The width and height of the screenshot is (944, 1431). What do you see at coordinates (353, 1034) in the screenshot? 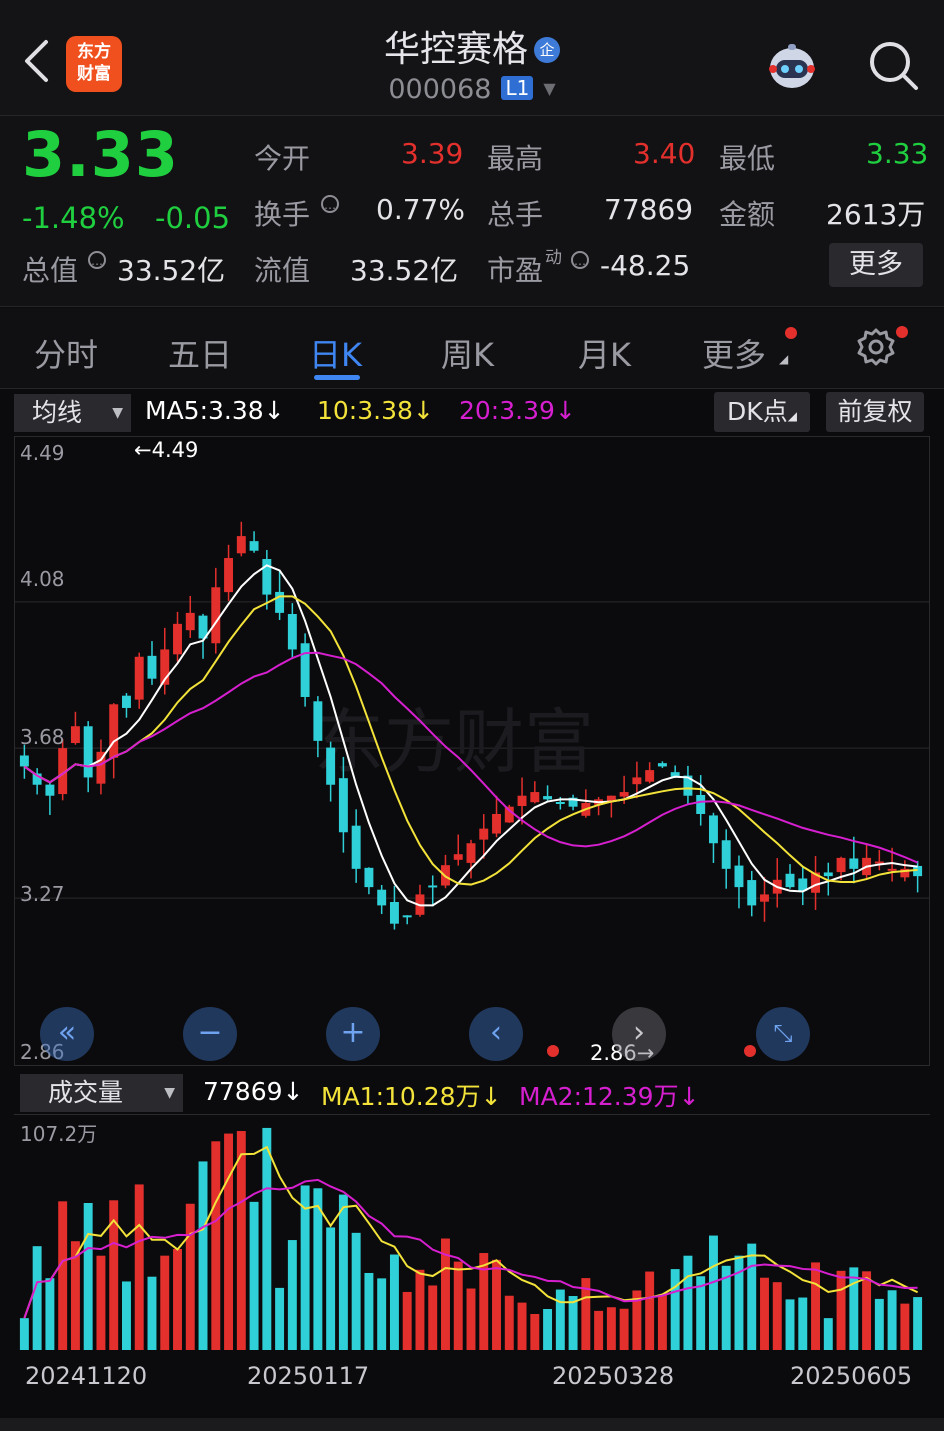
I see `zoom-in-icon: +` at bounding box center [353, 1034].